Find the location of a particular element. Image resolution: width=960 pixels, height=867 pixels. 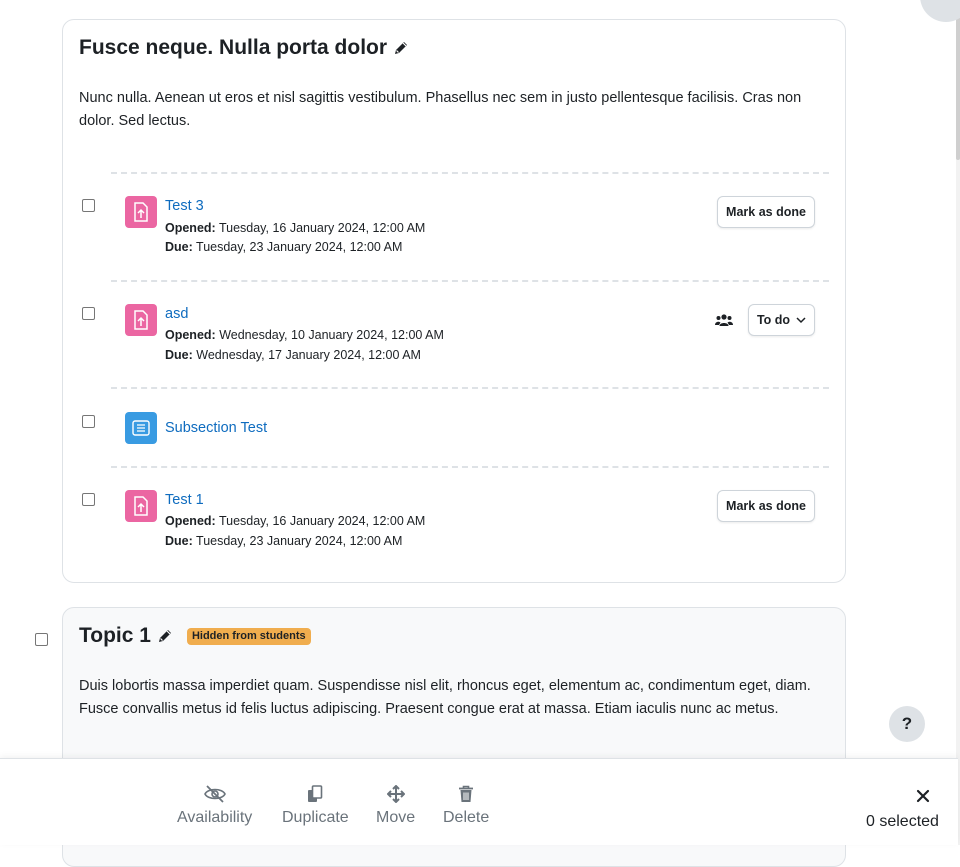

delete-button: Delete is located at coordinates (466, 806).